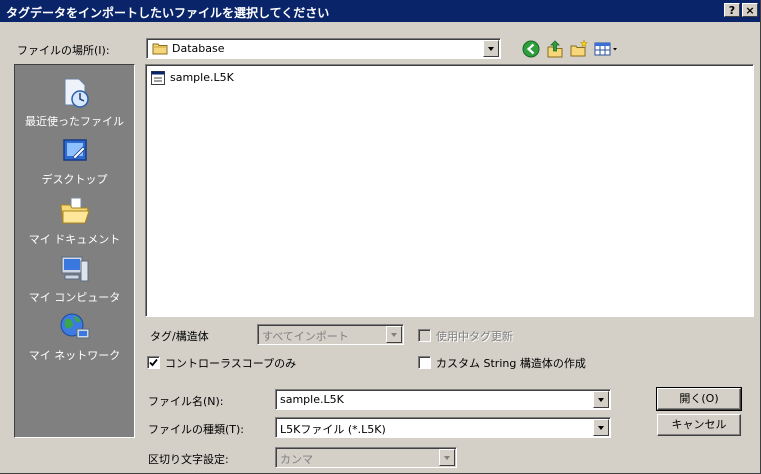  Describe the element at coordinates (202, 77) in the screenshot. I see `file-name: sample.L5K` at that location.